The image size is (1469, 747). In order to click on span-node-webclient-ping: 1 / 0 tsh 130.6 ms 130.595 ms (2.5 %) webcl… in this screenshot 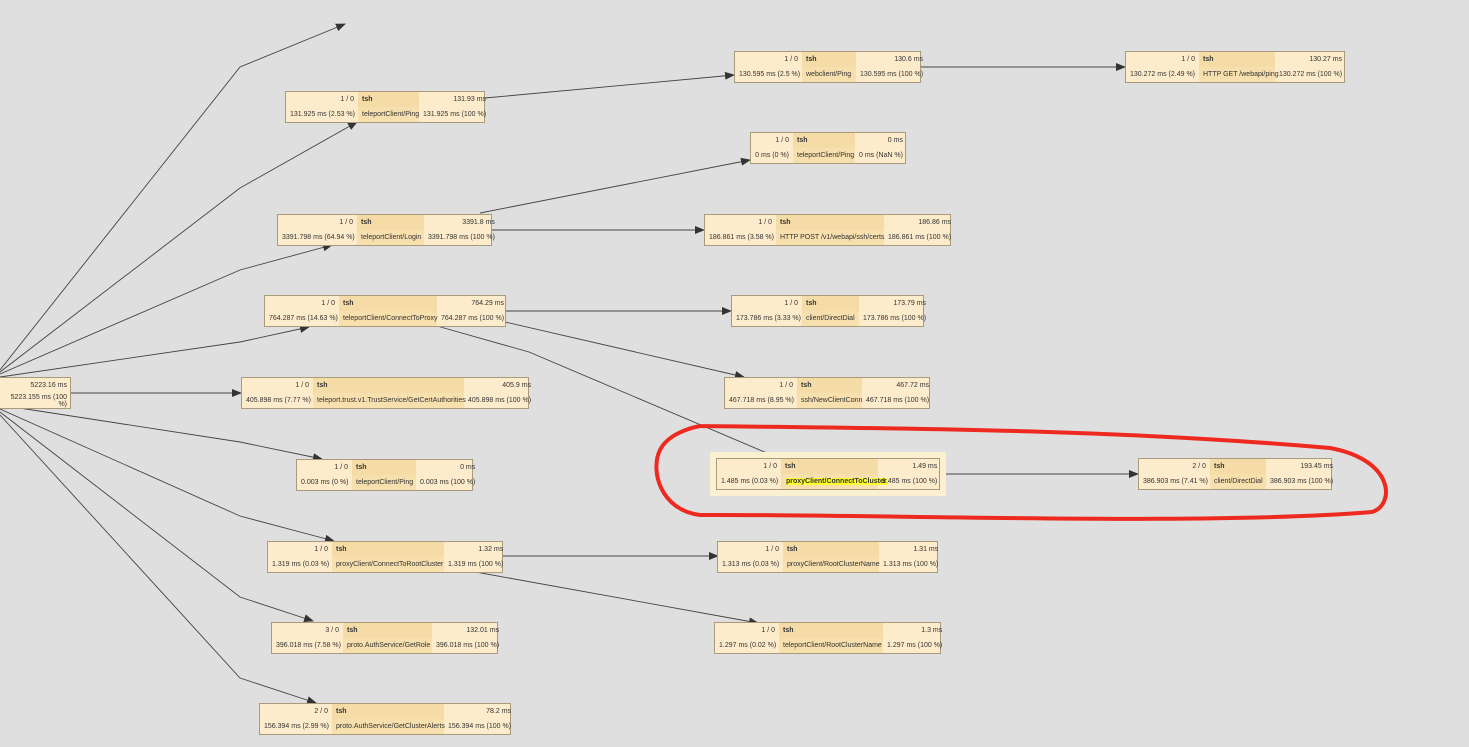, I will do `click(828, 67)`.